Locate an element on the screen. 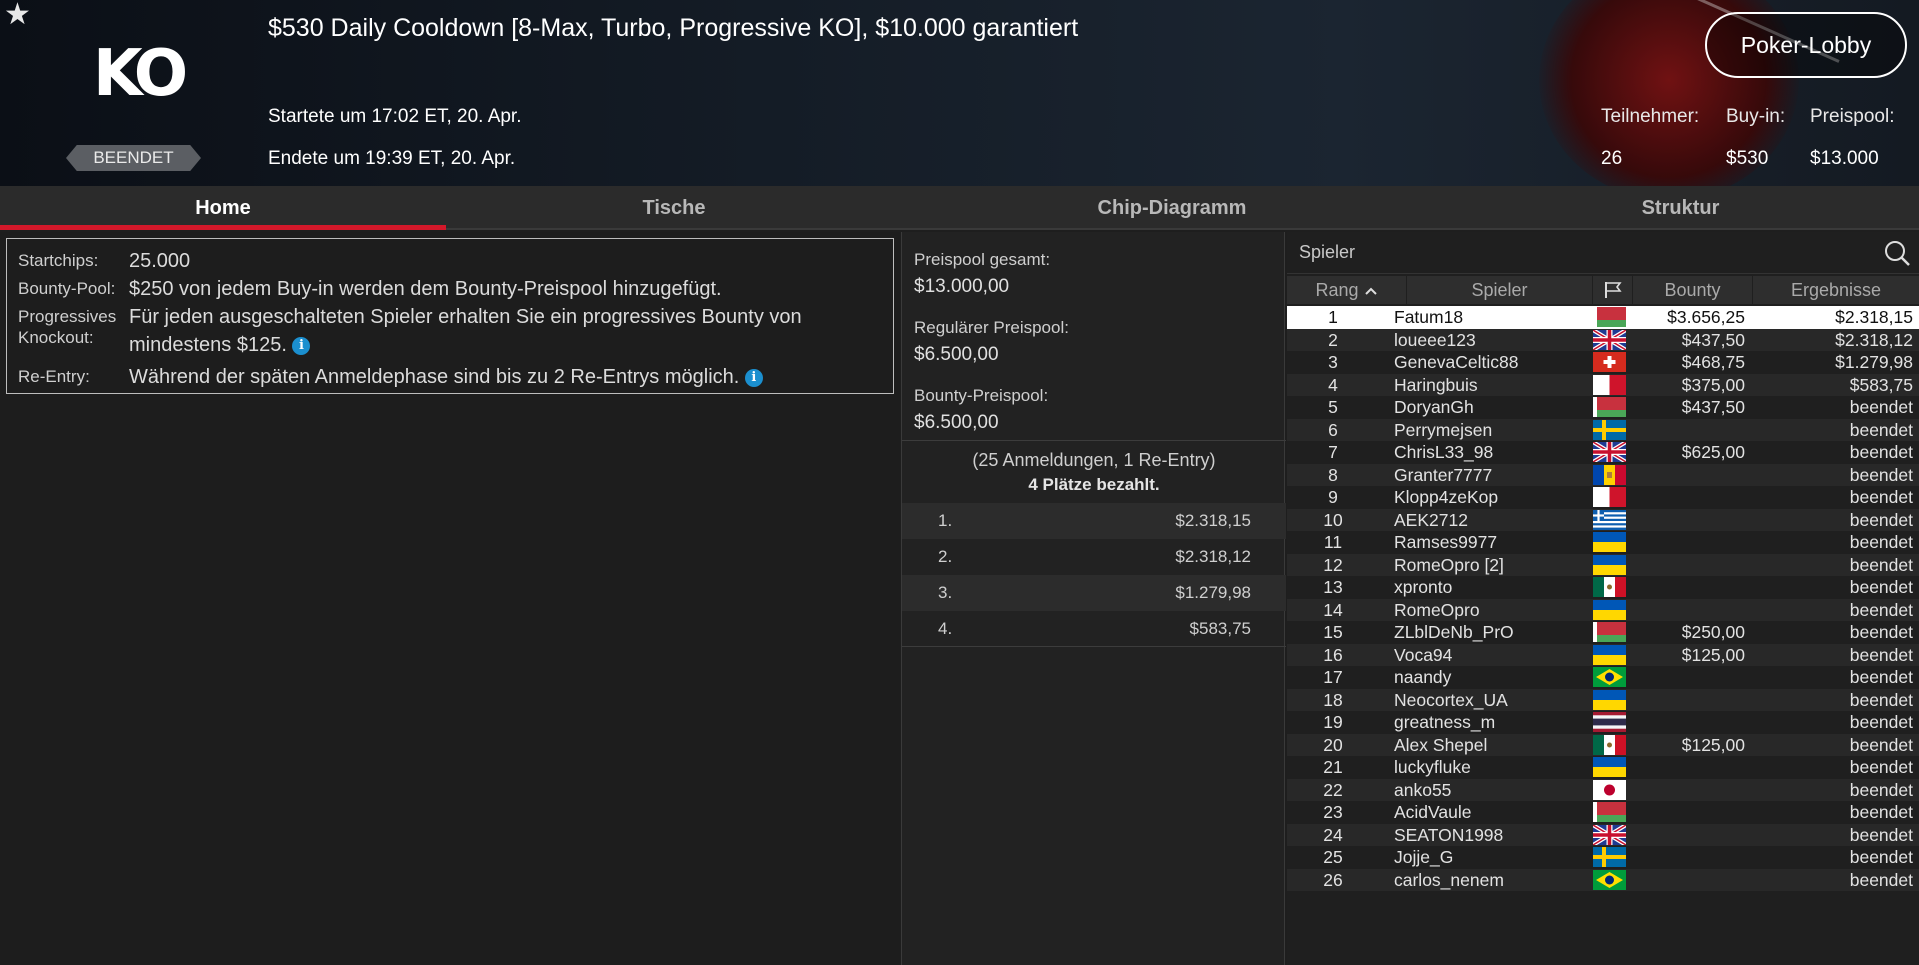  player-rank: 3 is located at coordinates (1333, 362).